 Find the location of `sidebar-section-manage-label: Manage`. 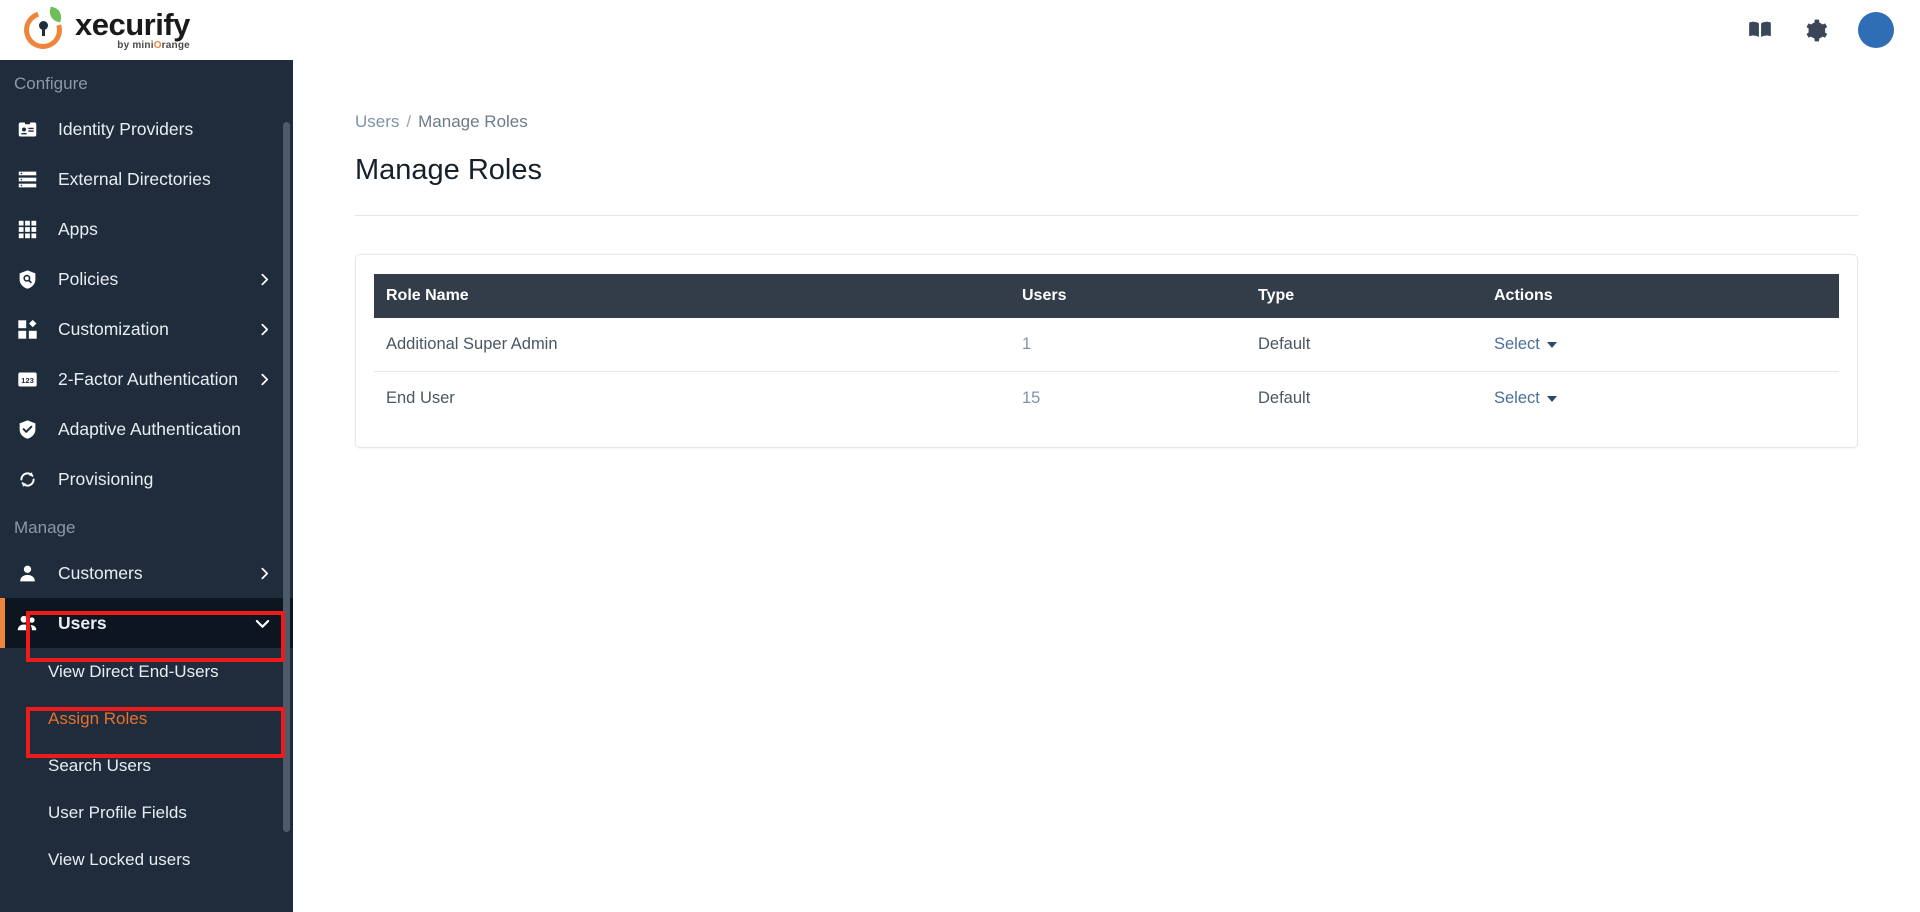

sidebar-section-manage-label: Manage is located at coordinates (45, 527).